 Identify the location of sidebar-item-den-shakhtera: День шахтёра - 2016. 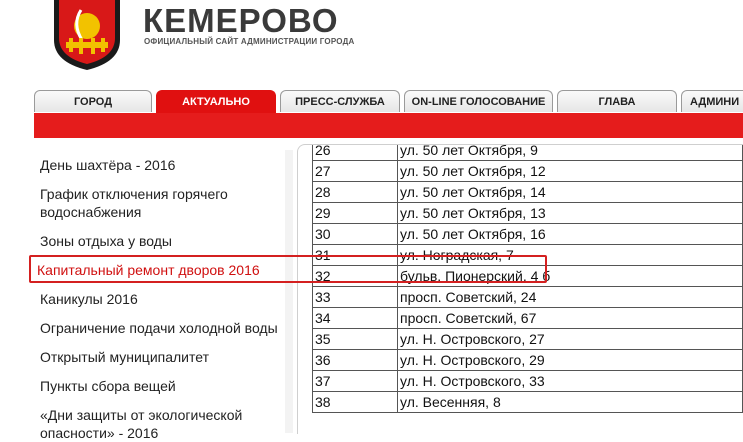
(165, 165).